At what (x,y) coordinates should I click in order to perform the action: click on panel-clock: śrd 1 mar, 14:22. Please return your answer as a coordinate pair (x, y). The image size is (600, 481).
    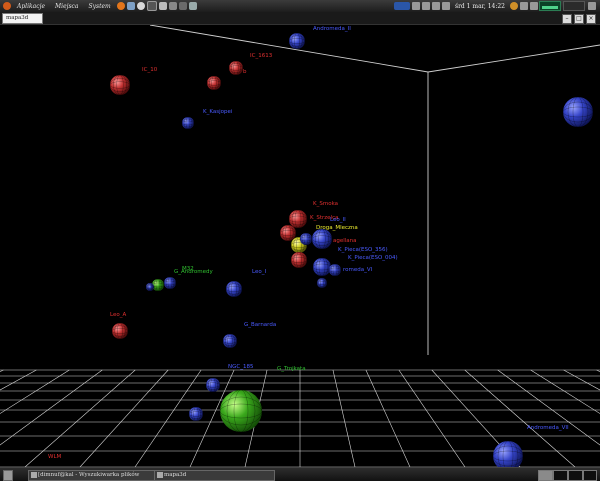
    Looking at the image, I should click on (480, 6).